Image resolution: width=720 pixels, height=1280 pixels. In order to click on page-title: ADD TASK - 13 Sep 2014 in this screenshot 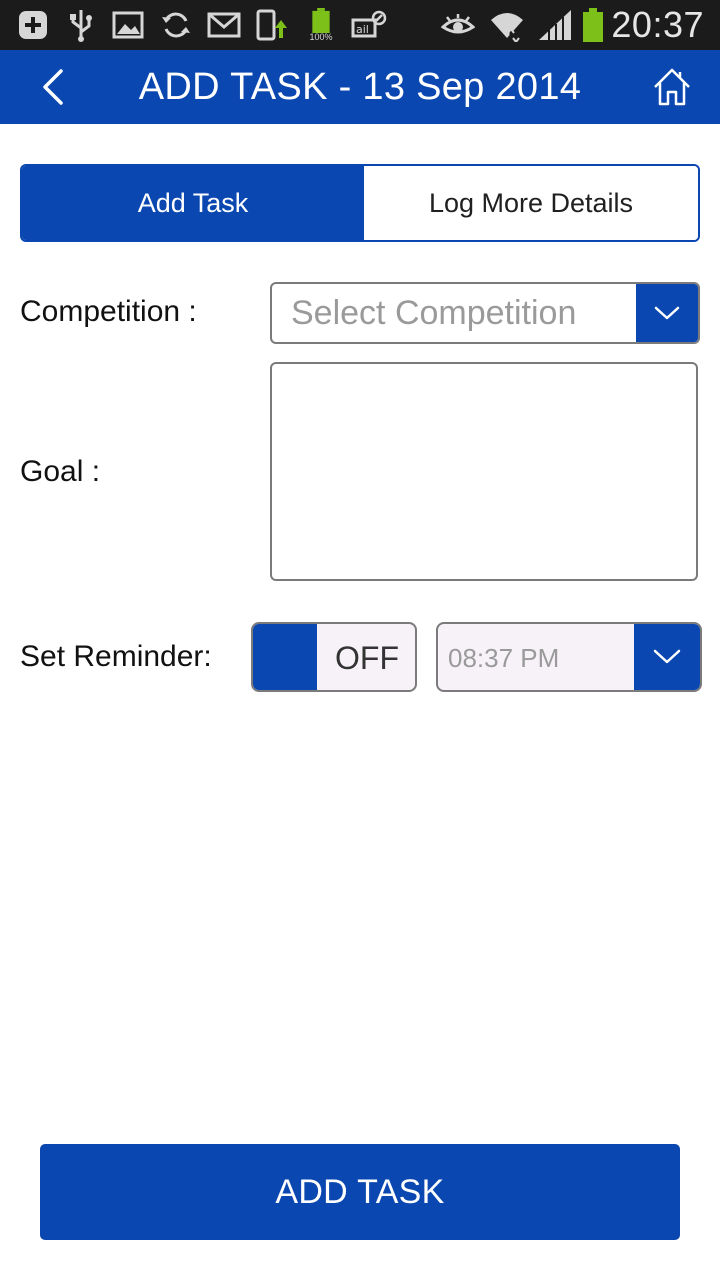, I will do `click(360, 87)`.